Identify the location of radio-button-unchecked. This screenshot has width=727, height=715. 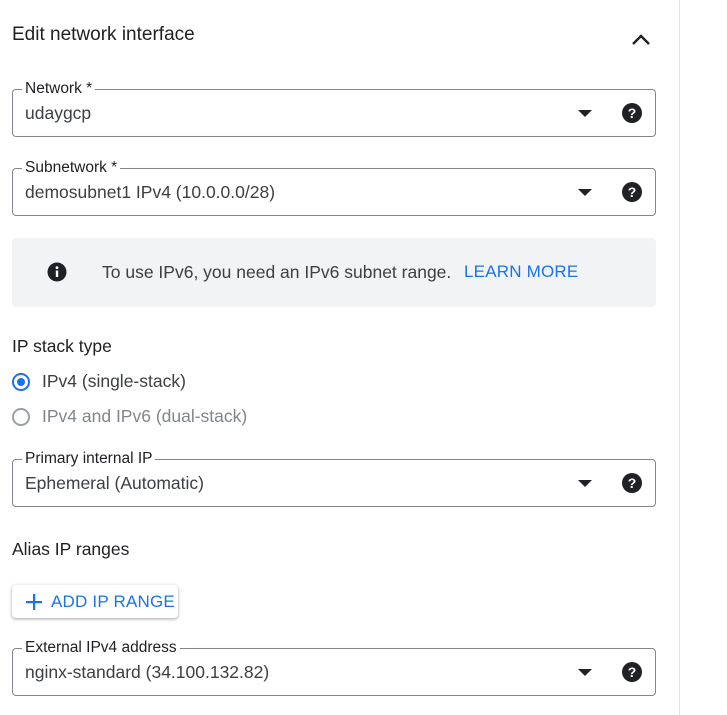
(21, 416).